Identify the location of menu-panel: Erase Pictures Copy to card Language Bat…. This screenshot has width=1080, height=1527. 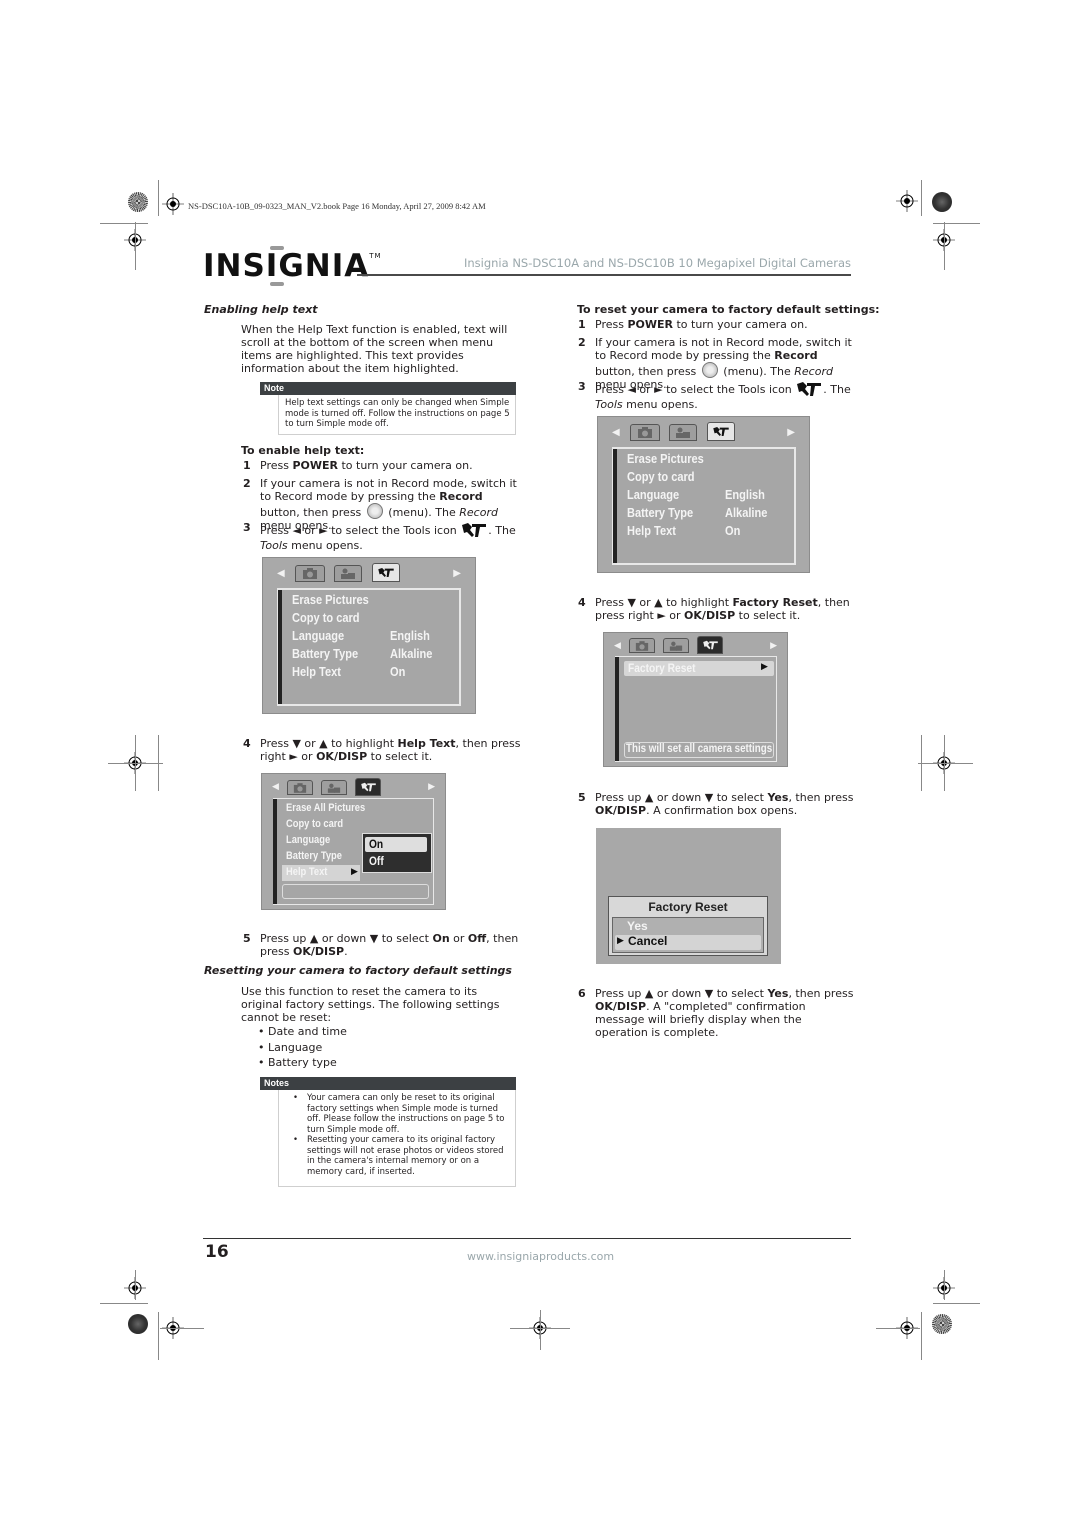
(704, 506).